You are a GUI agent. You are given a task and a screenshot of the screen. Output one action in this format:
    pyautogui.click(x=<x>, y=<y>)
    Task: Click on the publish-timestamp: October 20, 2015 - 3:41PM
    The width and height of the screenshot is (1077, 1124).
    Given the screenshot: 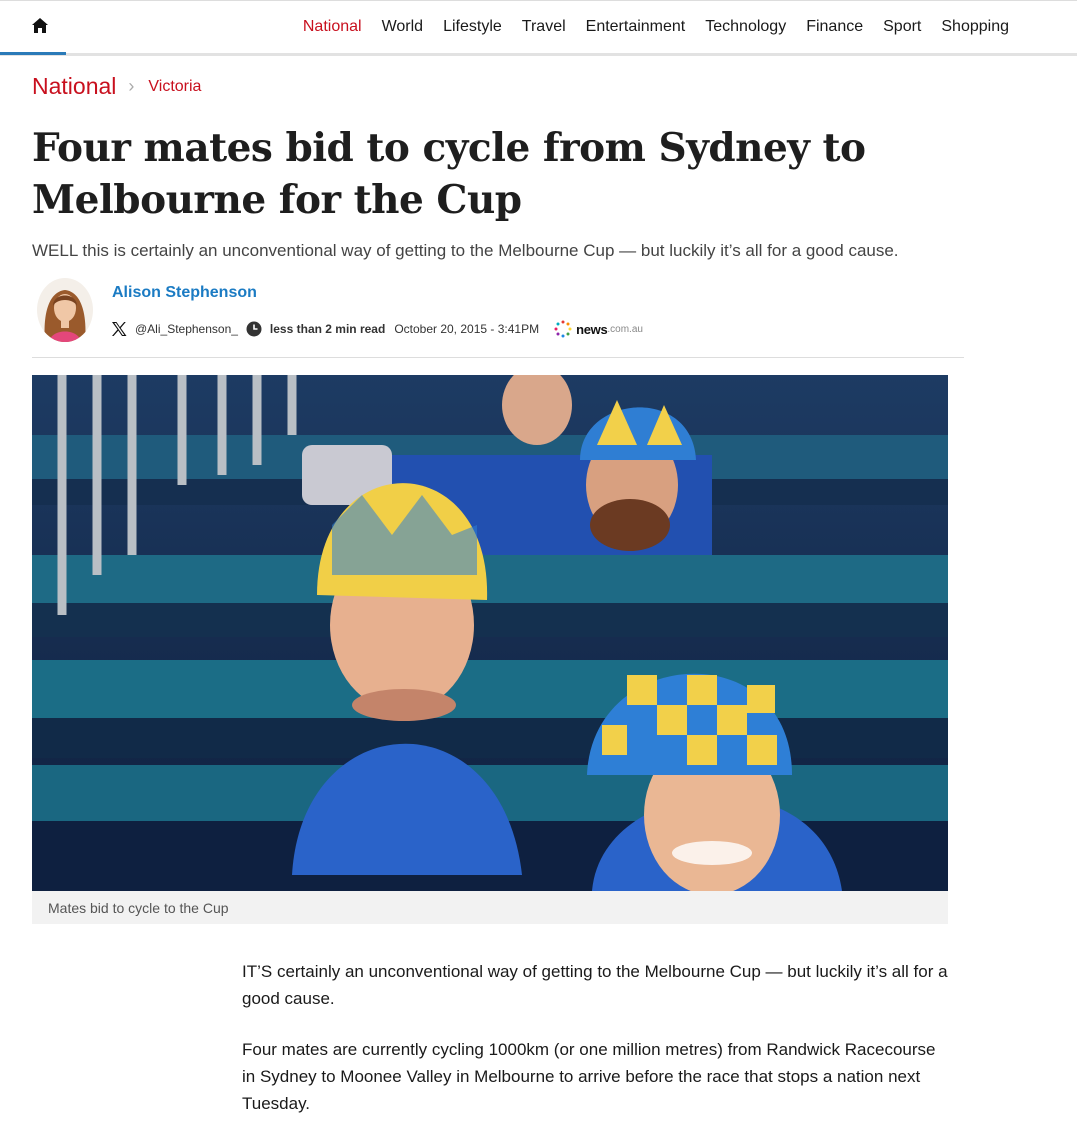 What is the action you would take?
    pyautogui.click(x=467, y=329)
    